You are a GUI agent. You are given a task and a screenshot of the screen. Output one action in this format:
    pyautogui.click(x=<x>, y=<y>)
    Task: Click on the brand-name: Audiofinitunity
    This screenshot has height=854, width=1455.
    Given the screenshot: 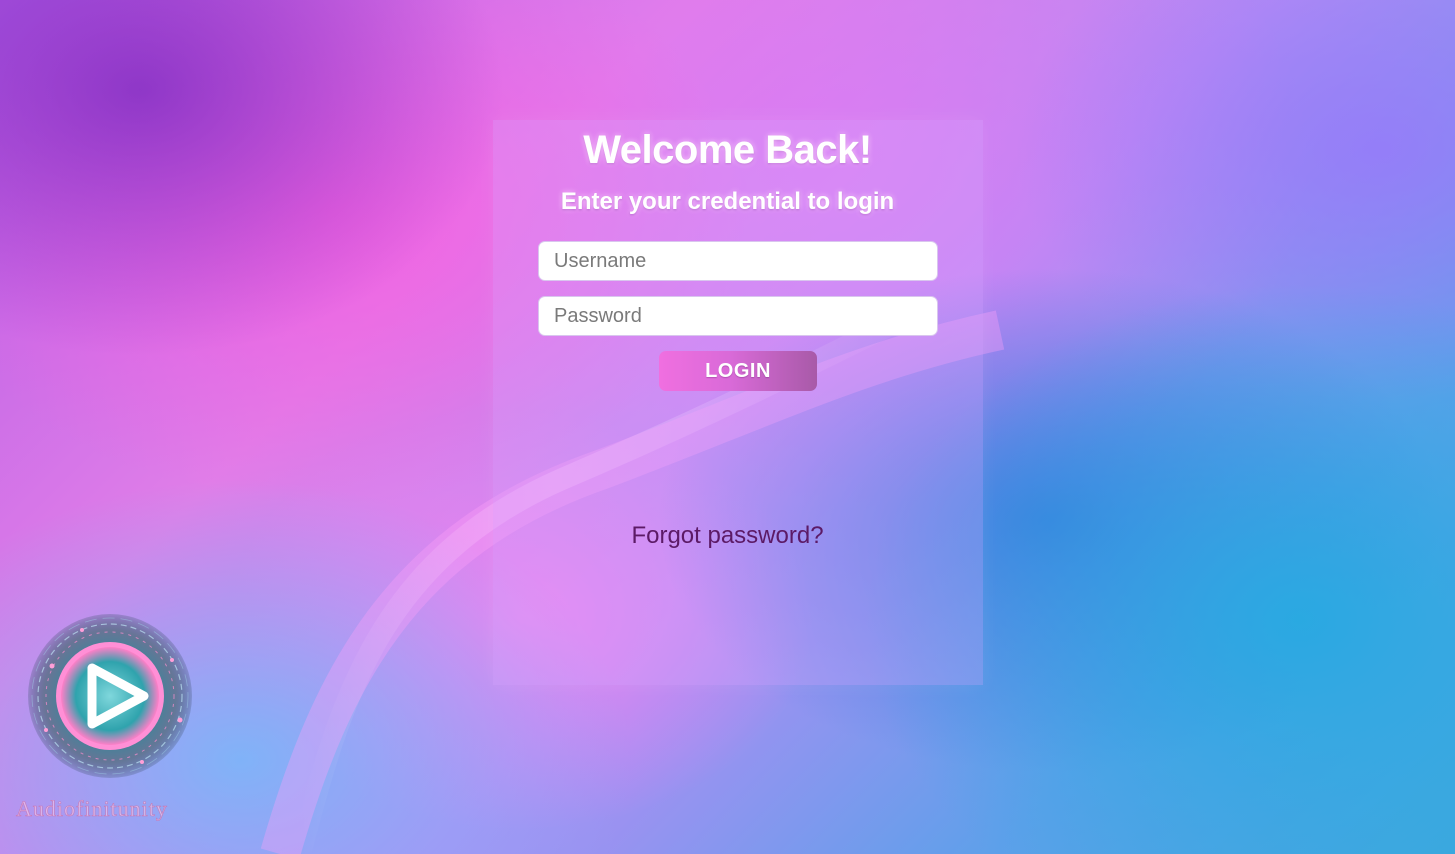 What is the action you would take?
    pyautogui.click(x=92, y=809)
    